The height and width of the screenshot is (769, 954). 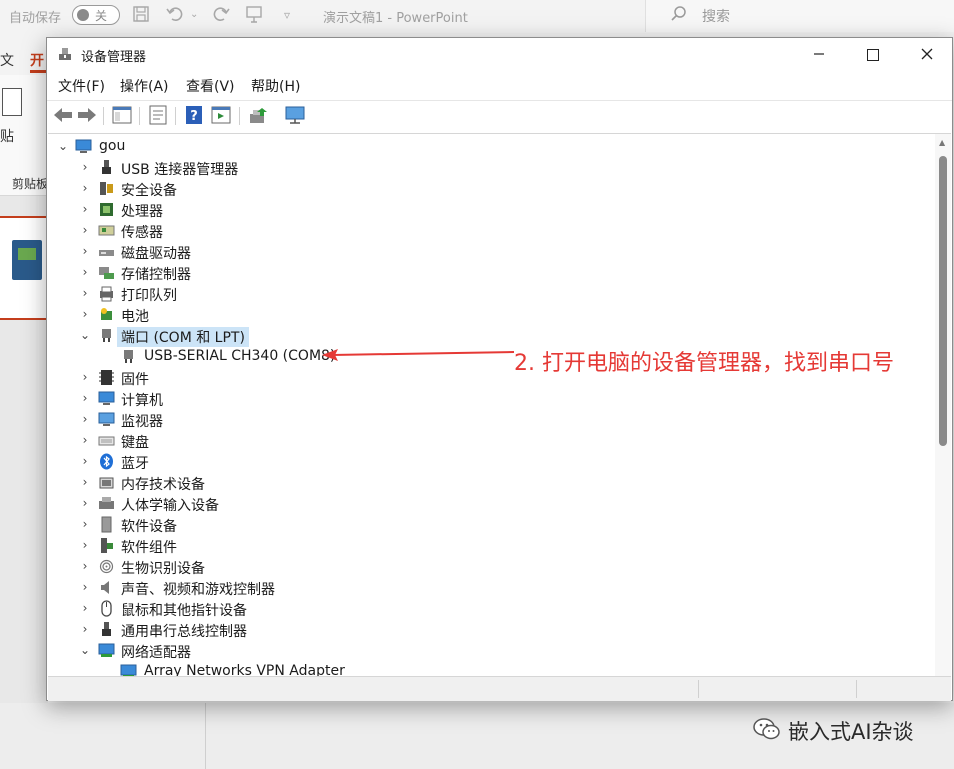 I want to click on tab-file: 文, so click(x=7, y=60).